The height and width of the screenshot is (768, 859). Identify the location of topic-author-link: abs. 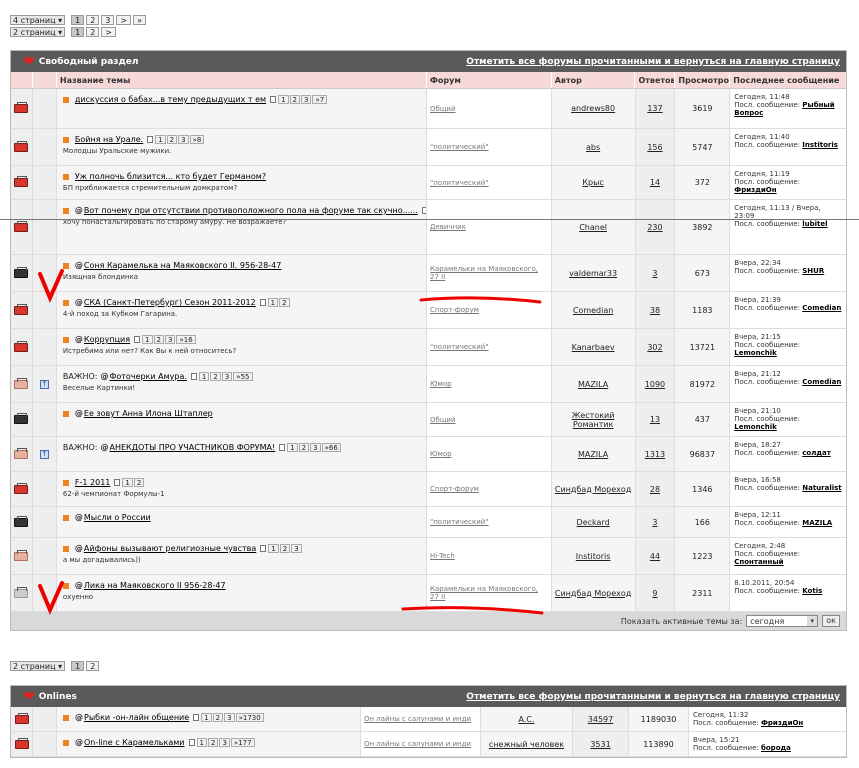
(593, 147).